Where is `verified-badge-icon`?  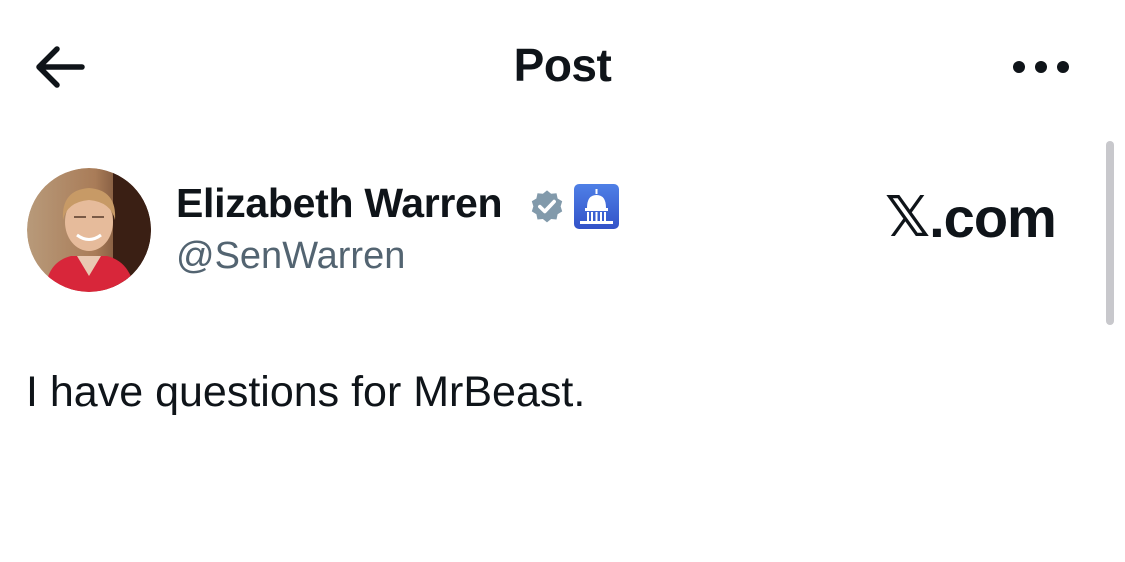
verified-badge-icon is located at coordinates (547, 206).